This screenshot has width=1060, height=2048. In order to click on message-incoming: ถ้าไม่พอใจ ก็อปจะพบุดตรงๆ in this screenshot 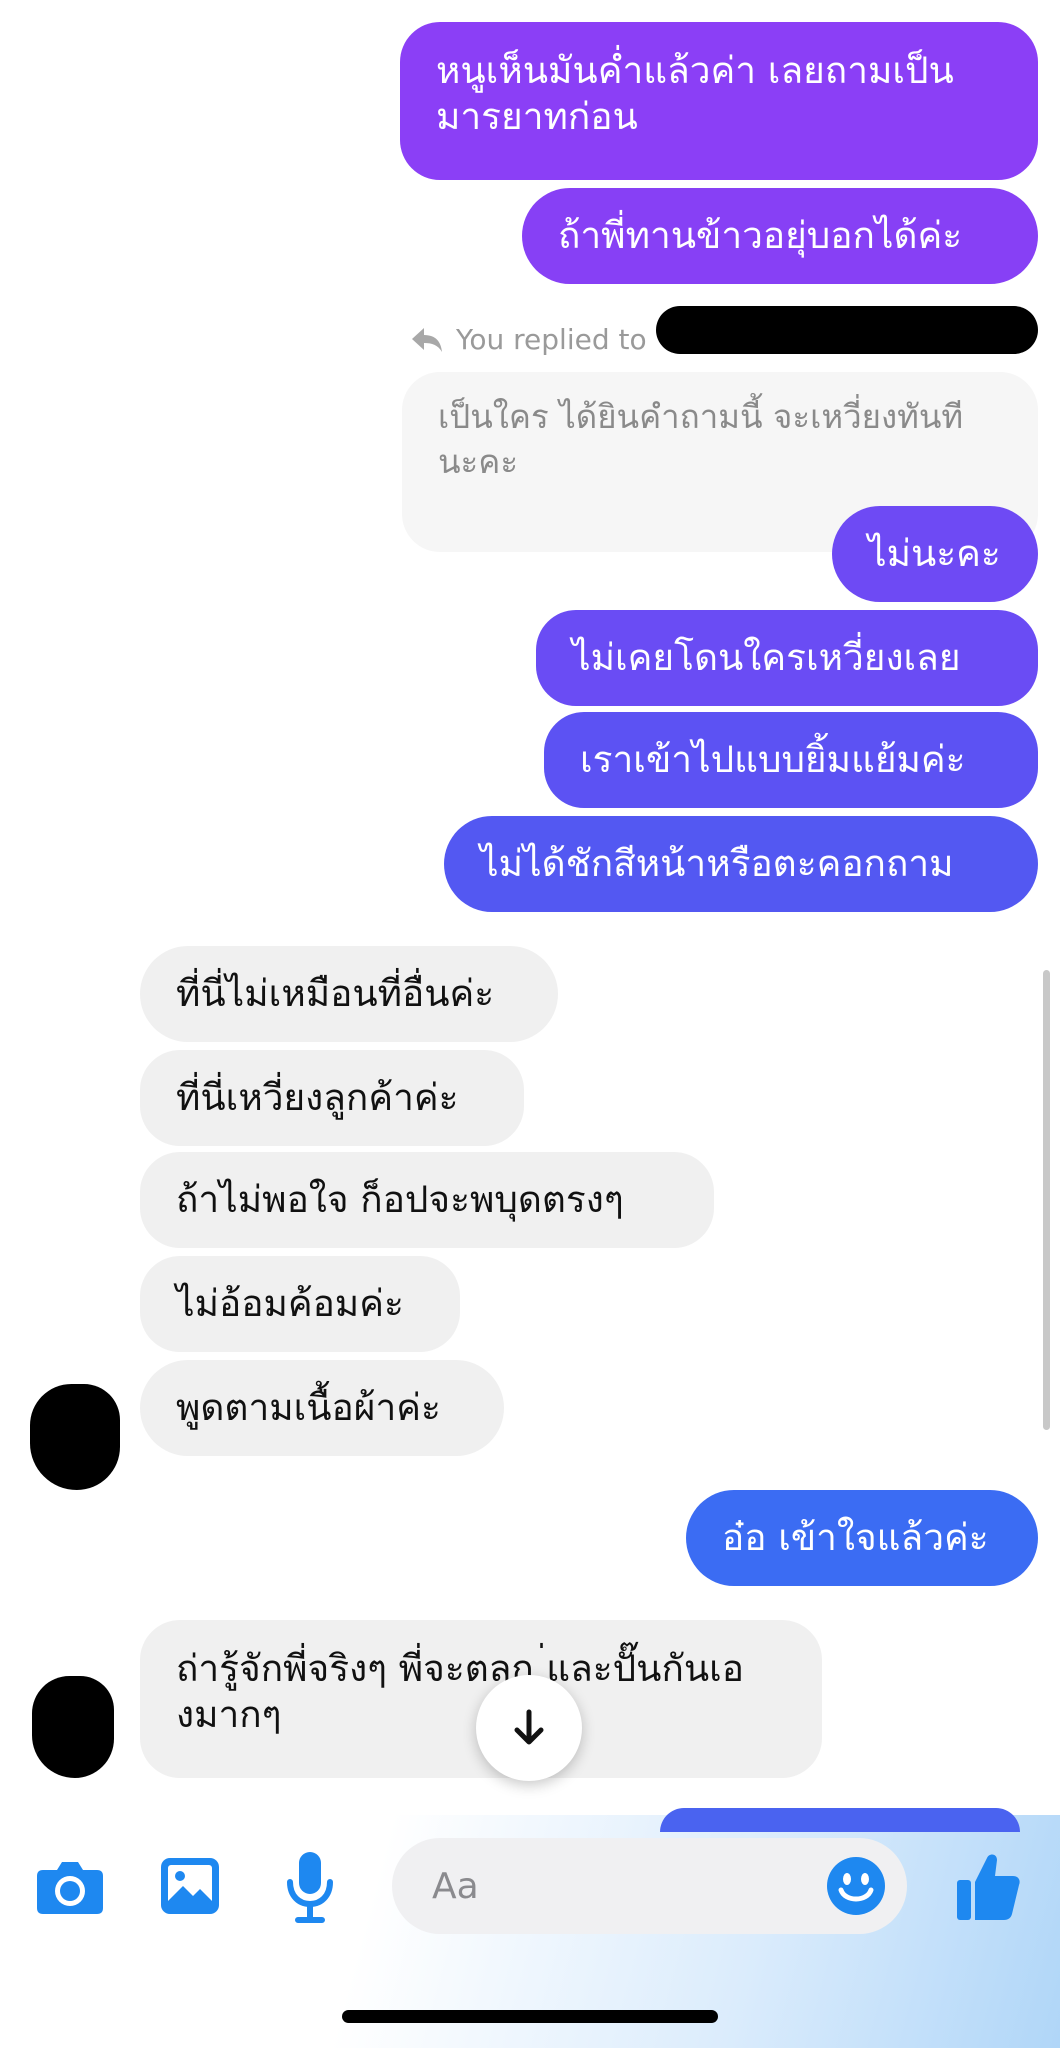, I will do `click(427, 1200)`.